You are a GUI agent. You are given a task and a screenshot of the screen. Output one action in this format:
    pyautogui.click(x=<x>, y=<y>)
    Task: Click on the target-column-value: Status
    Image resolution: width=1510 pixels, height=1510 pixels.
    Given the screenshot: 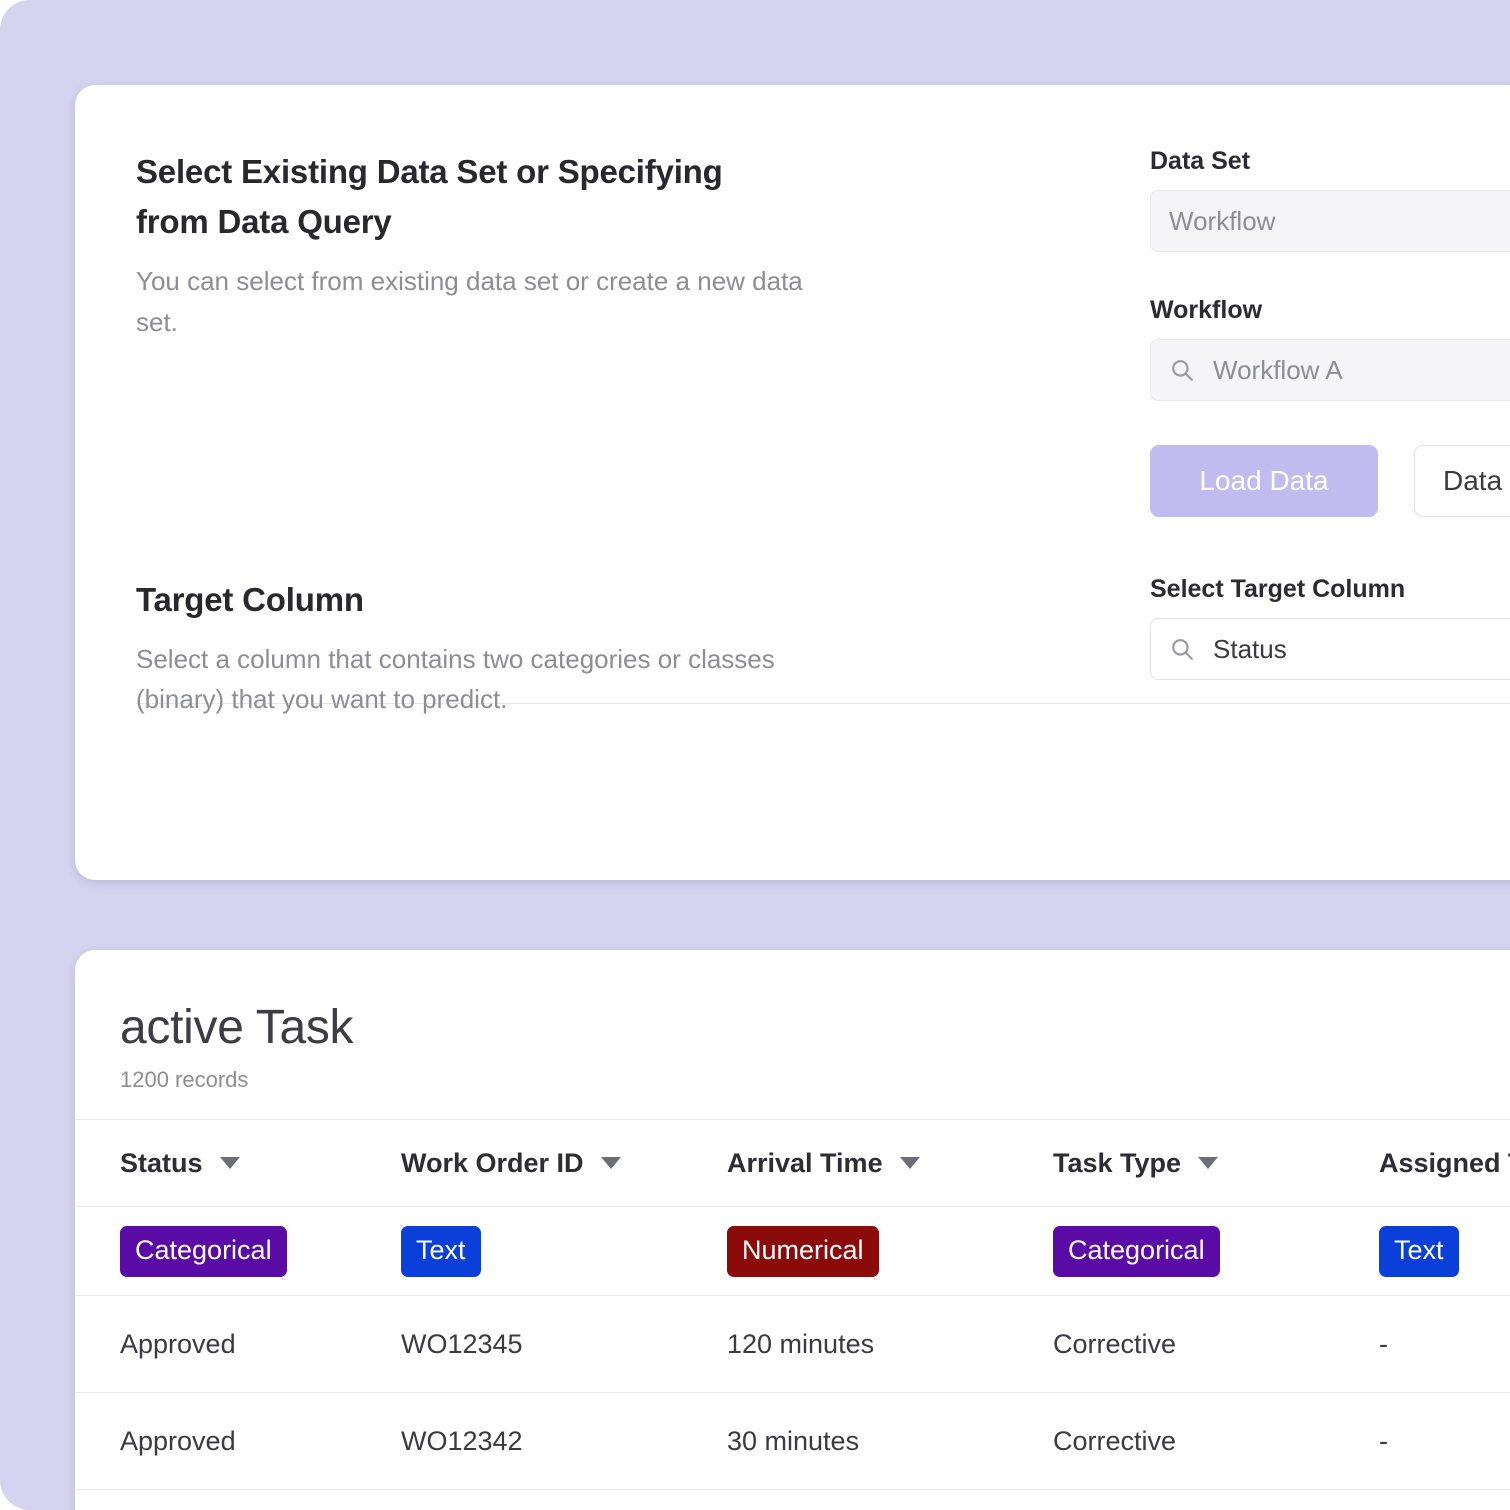 What is the action you would take?
    pyautogui.click(x=1250, y=648)
    